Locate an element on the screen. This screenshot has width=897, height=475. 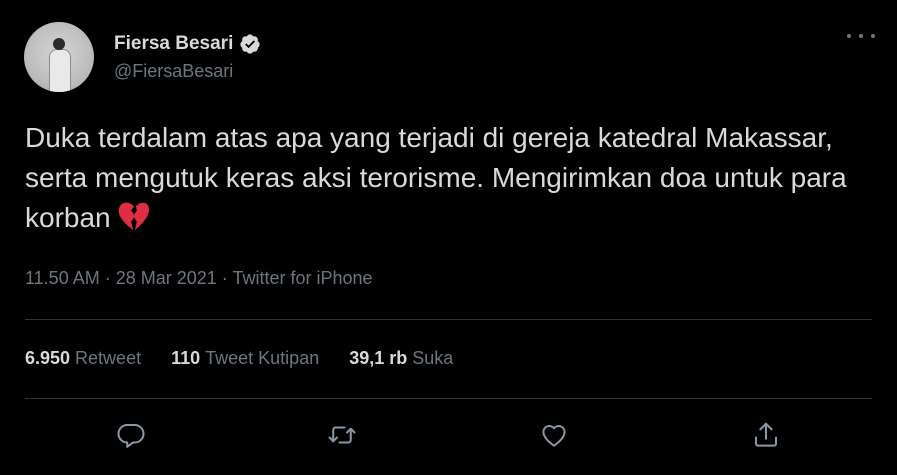
retweets-label: Retweet is located at coordinates (108, 358).